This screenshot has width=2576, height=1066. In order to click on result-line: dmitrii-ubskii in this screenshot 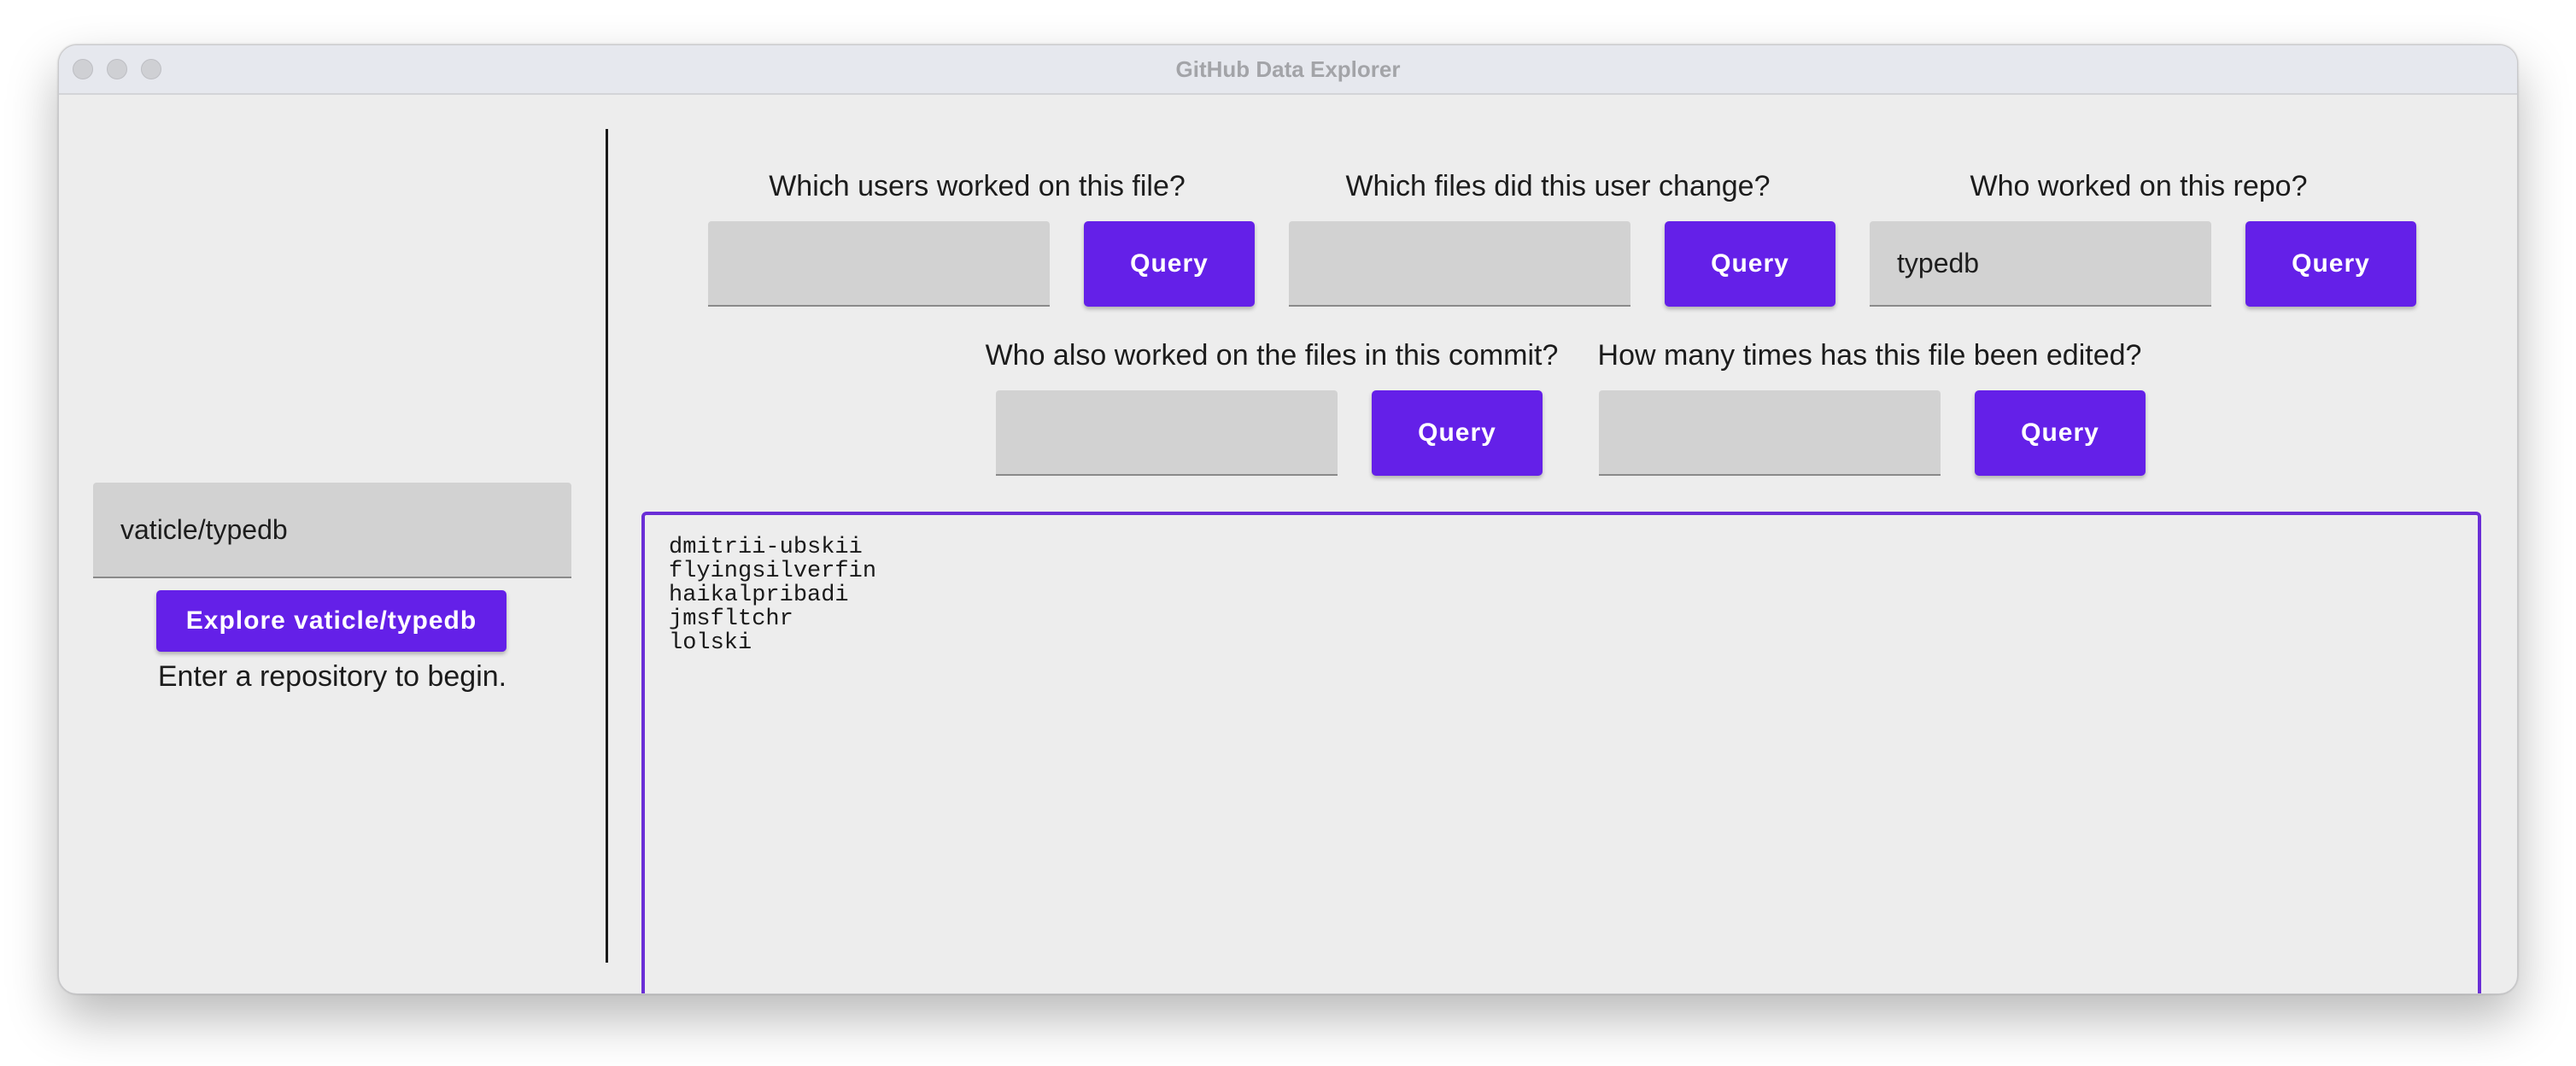, I will do `click(766, 547)`.